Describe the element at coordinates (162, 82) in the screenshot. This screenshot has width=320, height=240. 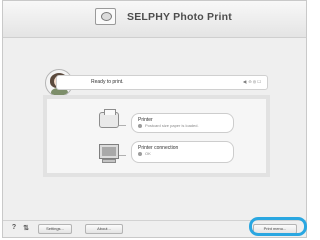
I see `status-bar: Ready to print. ◀) ⊖ ◎ ☐` at that location.